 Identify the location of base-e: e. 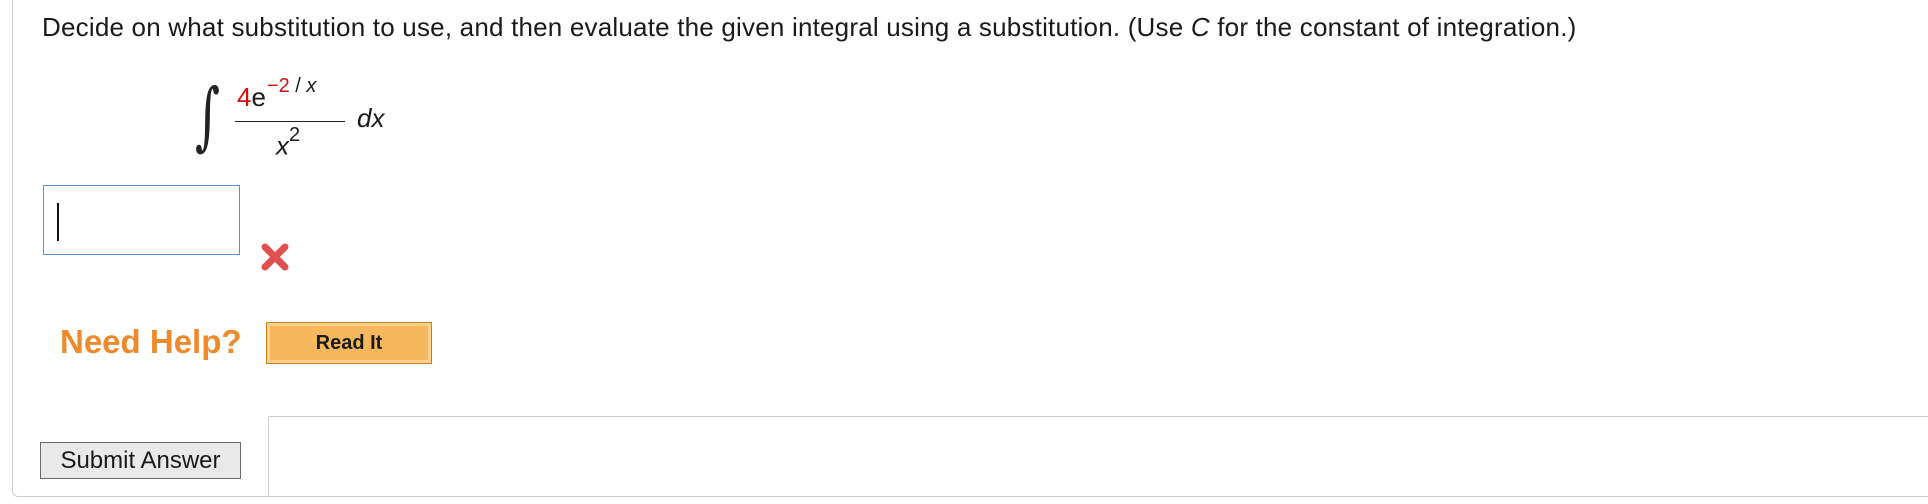
(258, 97).